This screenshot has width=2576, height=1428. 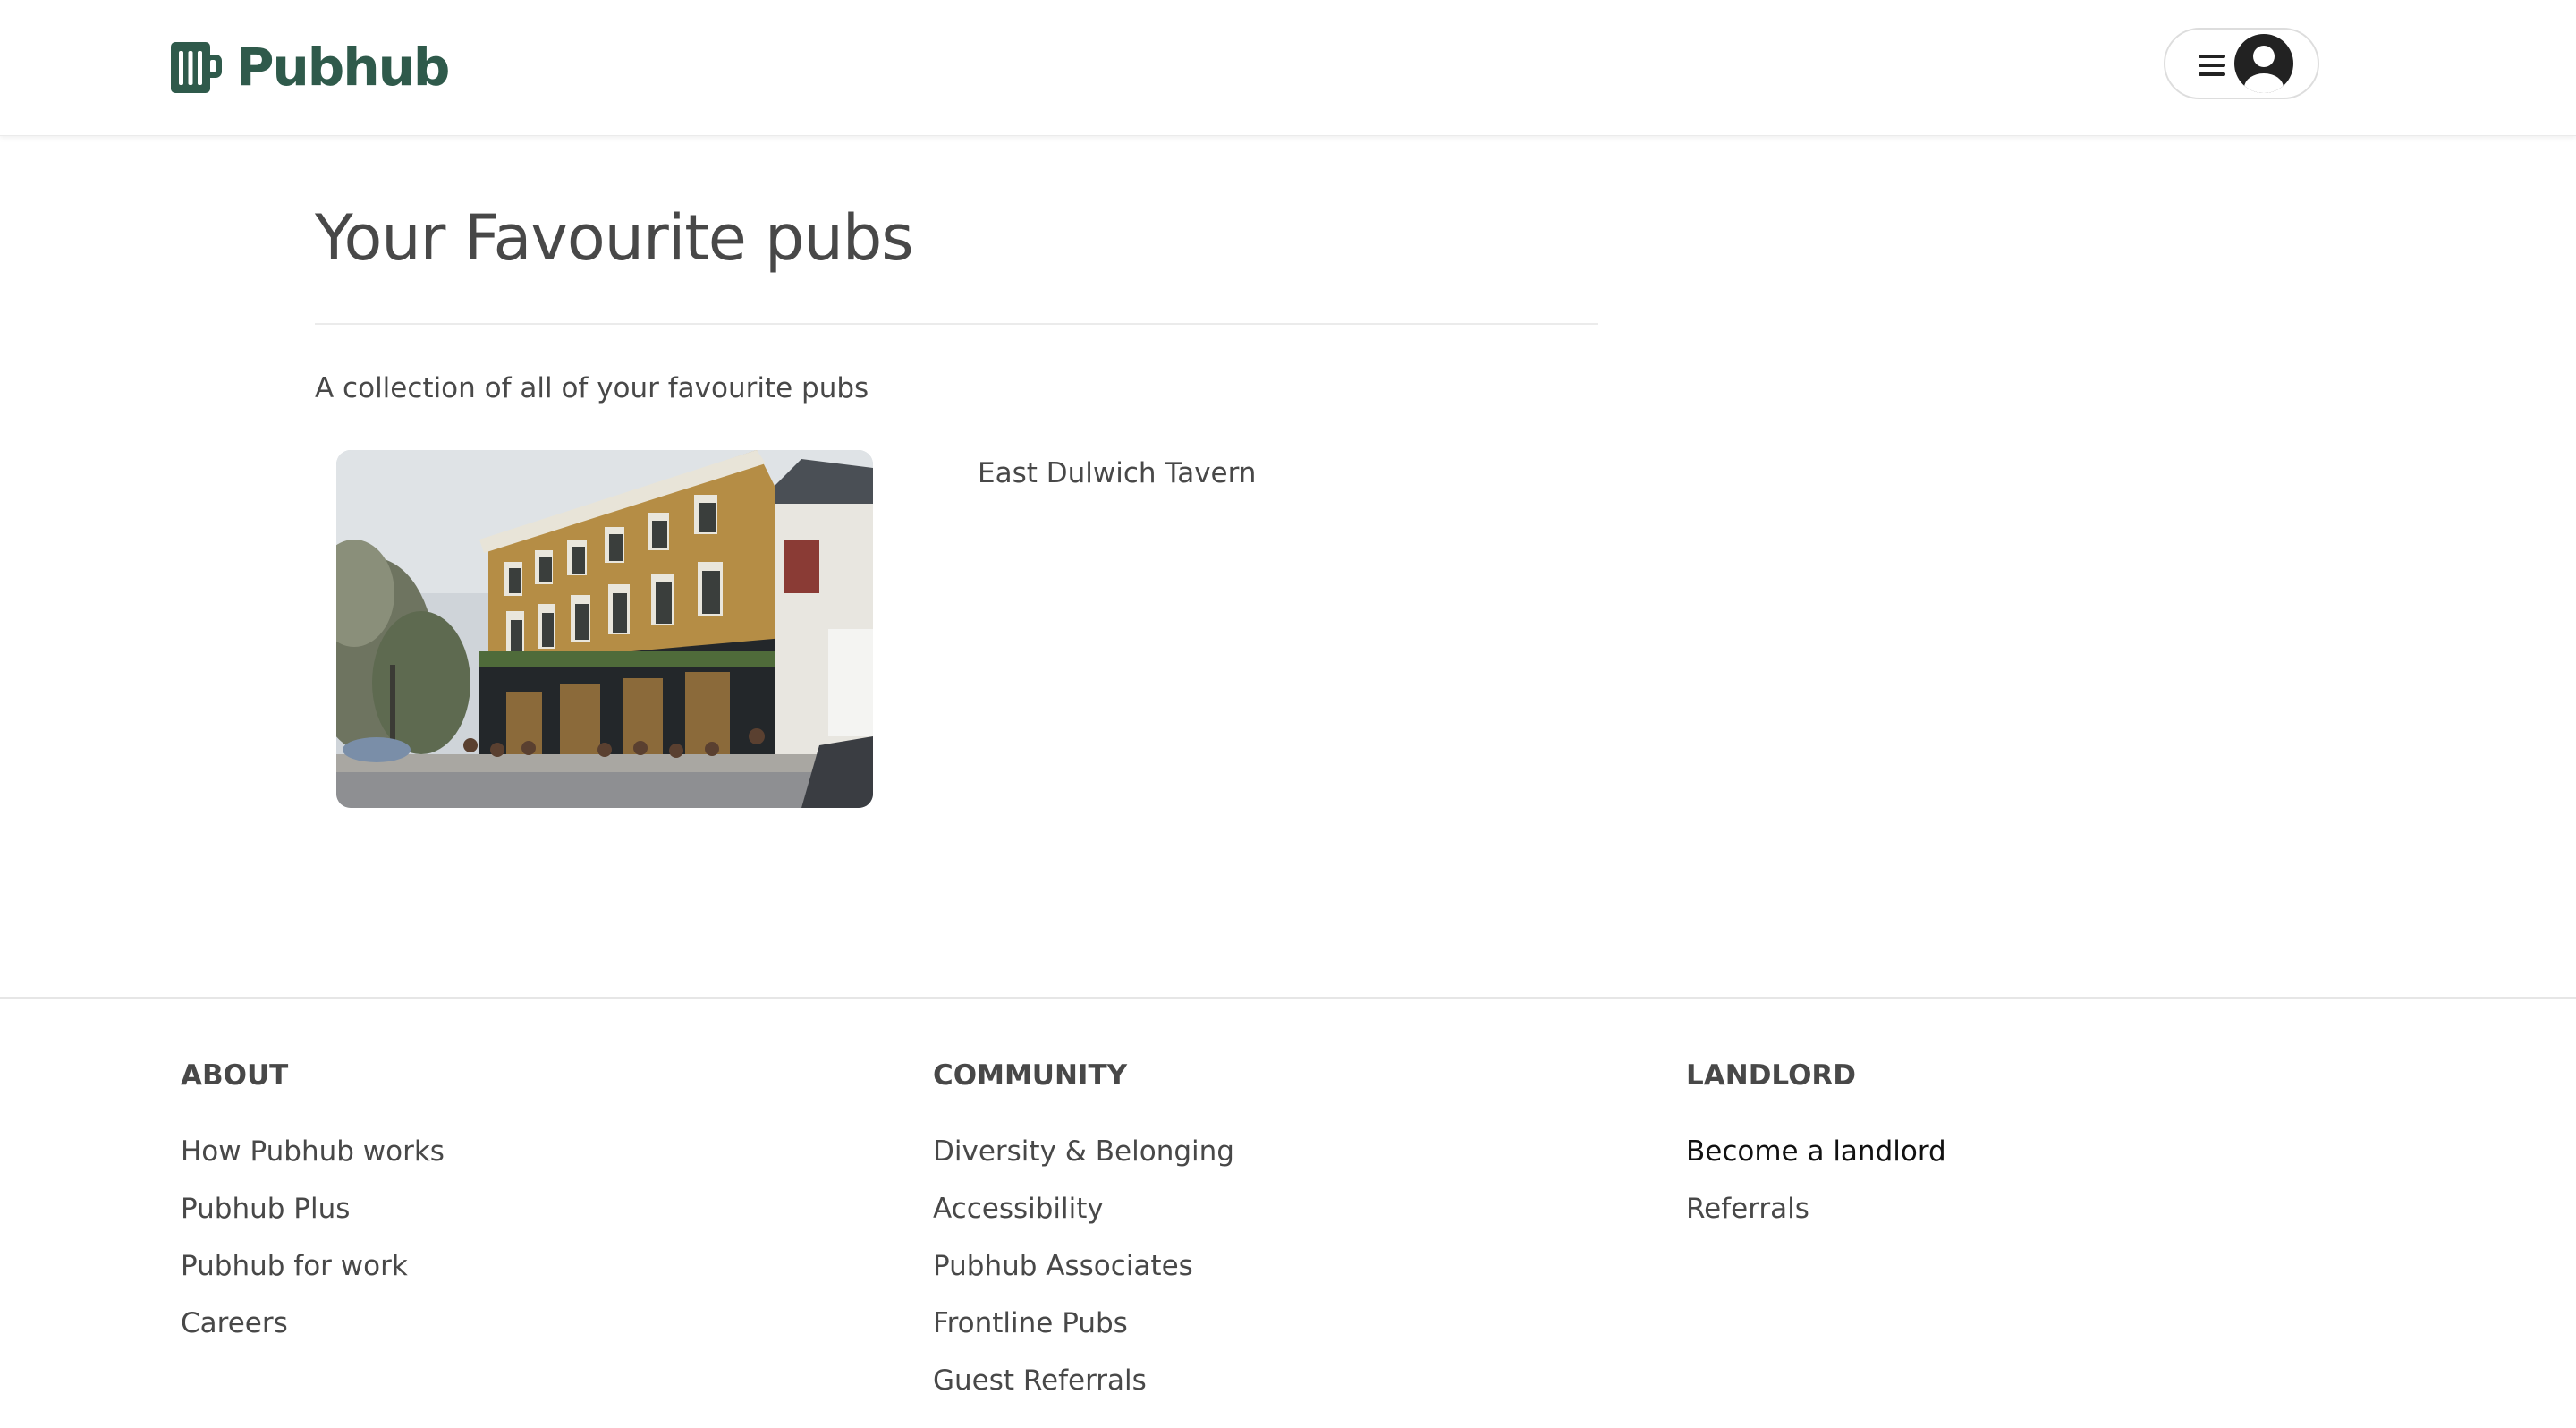 What do you see at coordinates (1747, 1209) in the screenshot?
I see `footer-link-referrals: Referrals` at bounding box center [1747, 1209].